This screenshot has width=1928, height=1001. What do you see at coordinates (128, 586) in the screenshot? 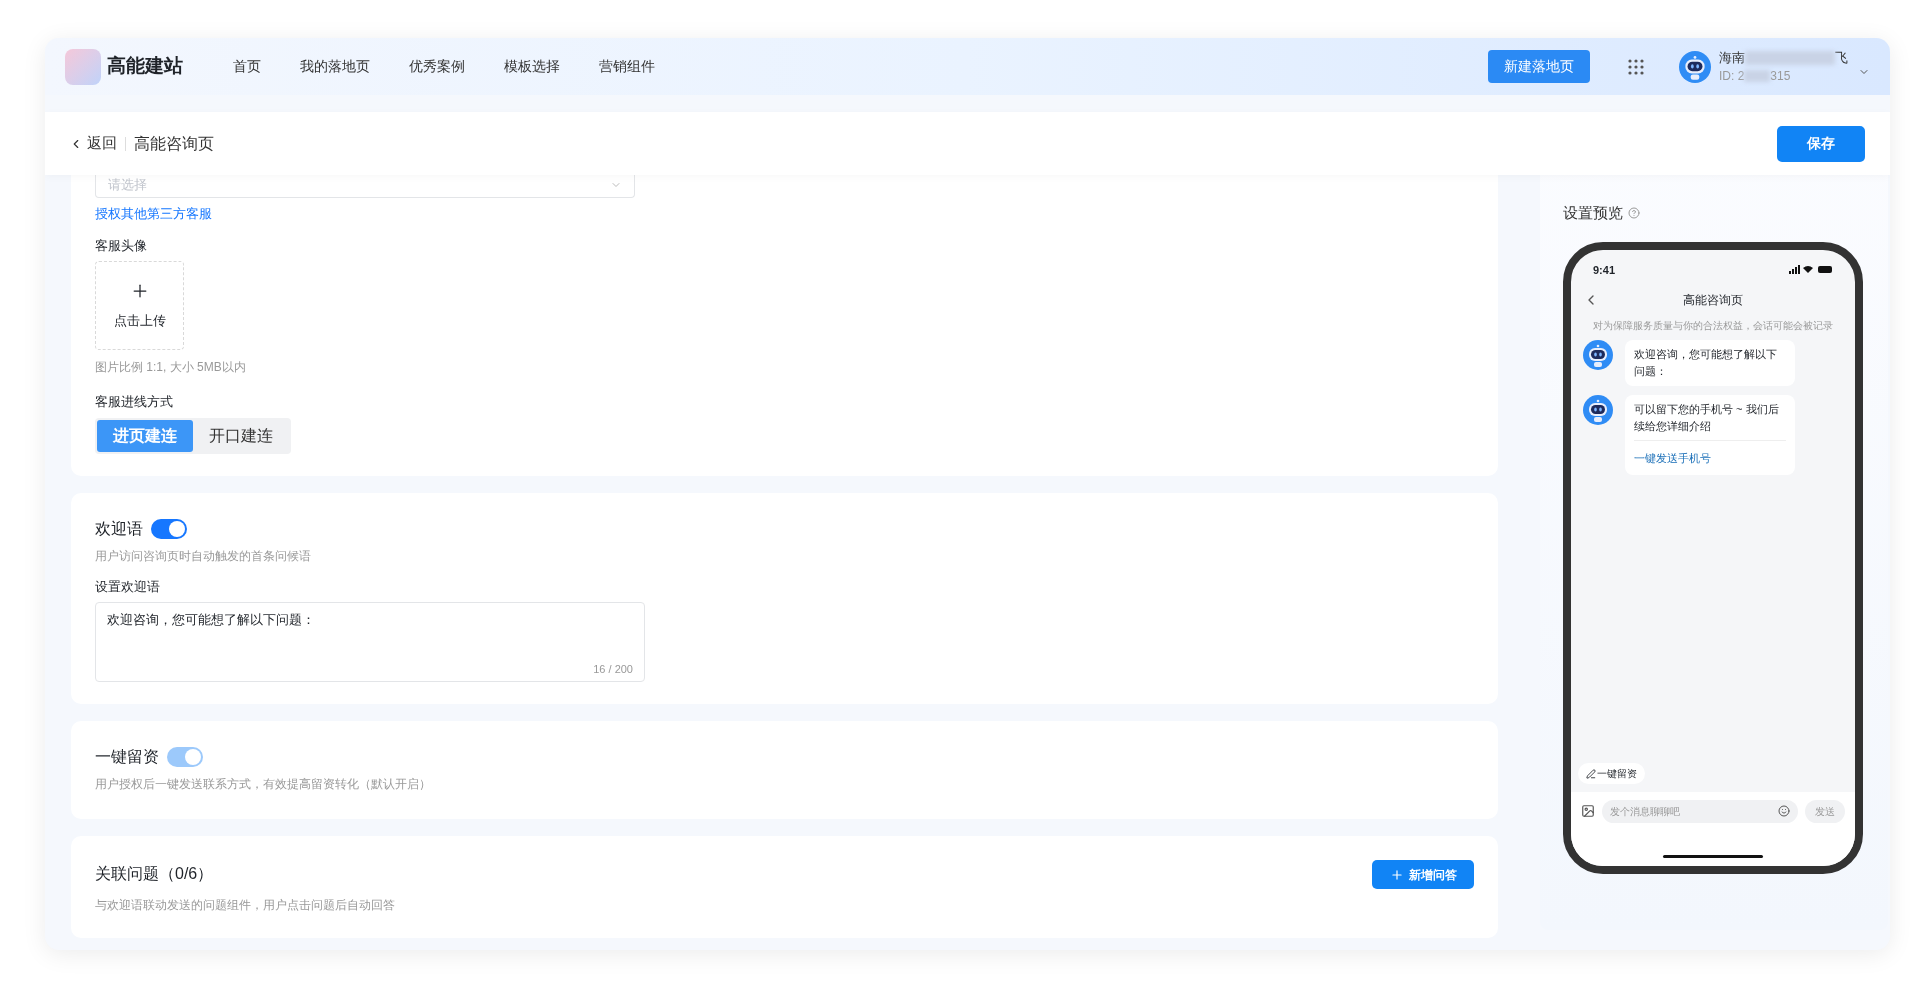
I see `field-label: 设置欢迎语` at bounding box center [128, 586].